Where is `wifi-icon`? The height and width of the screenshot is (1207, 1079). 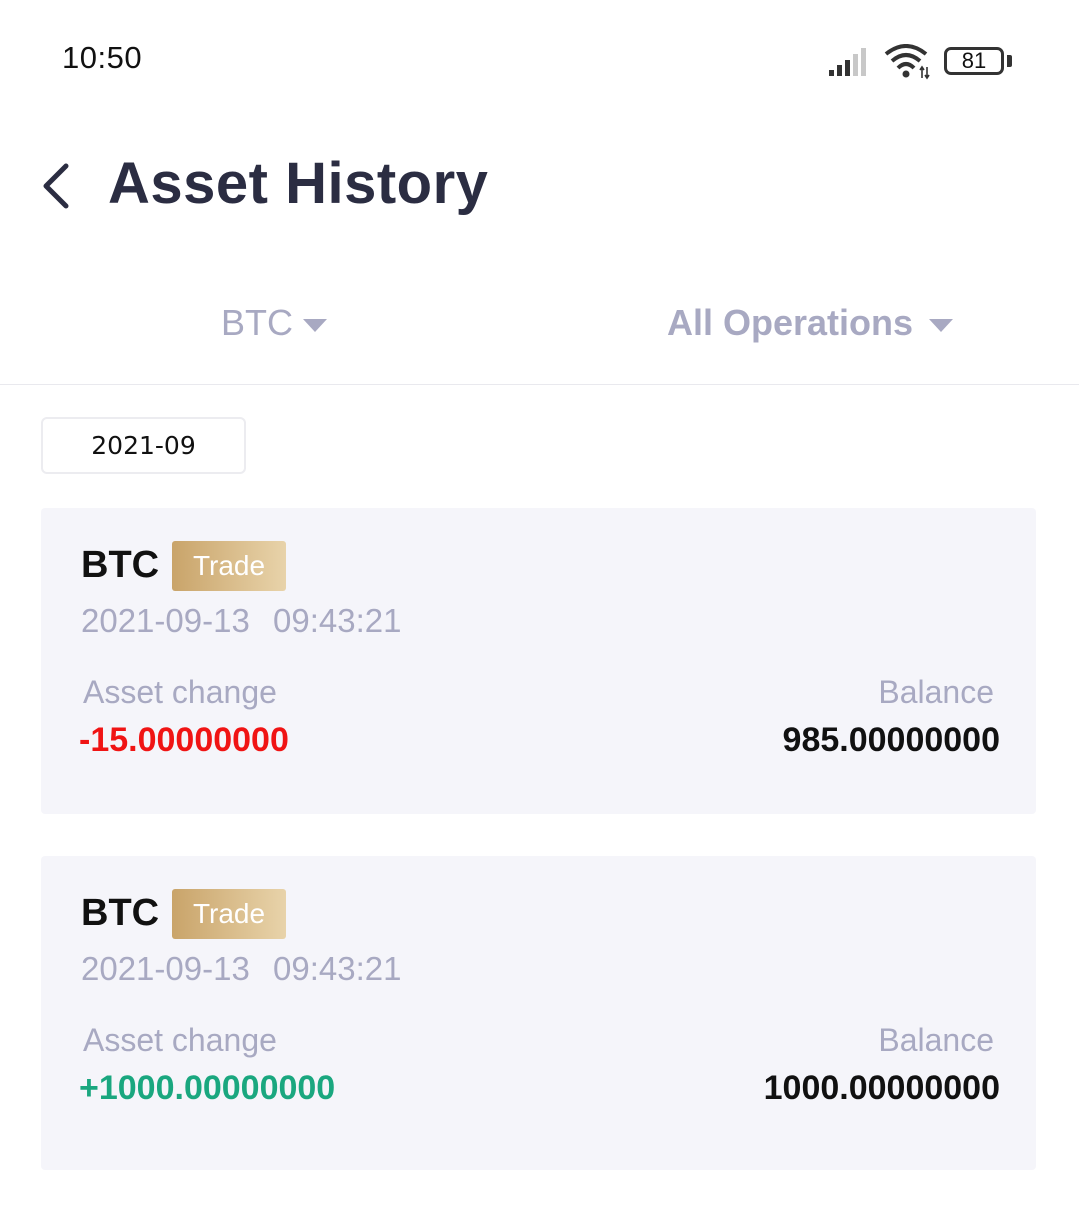 wifi-icon is located at coordinates (907, 62).